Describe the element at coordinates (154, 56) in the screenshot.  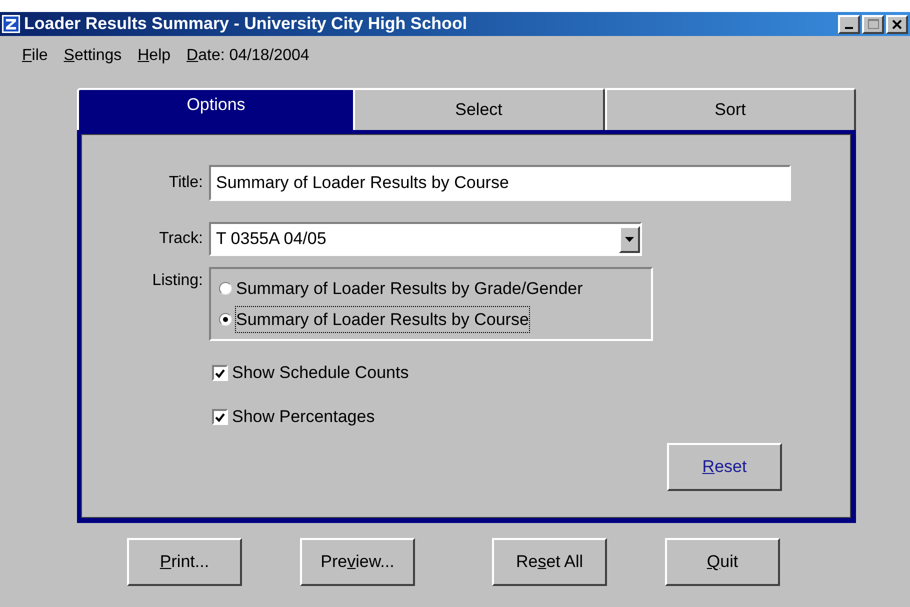
I see `menu-item: Help` at that location.